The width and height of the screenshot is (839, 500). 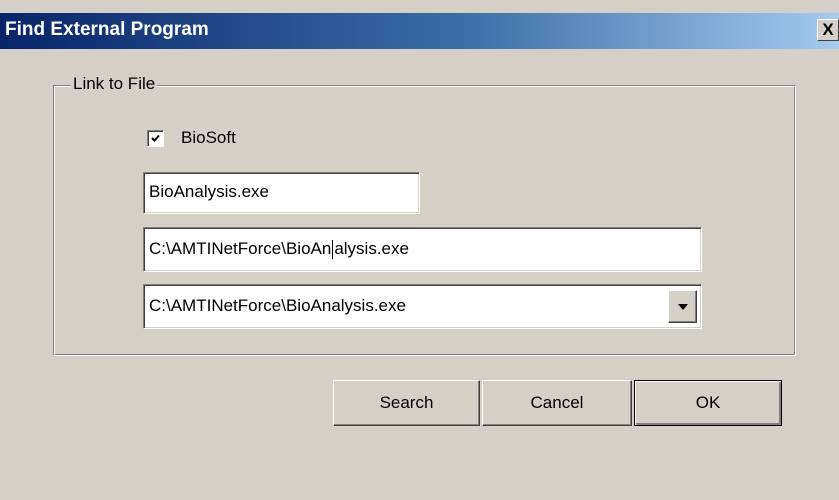 What do you see at coordinates (114, 84) in the screenshot?
I see `group-legend: Link to File` at bounding box center [114, 84].